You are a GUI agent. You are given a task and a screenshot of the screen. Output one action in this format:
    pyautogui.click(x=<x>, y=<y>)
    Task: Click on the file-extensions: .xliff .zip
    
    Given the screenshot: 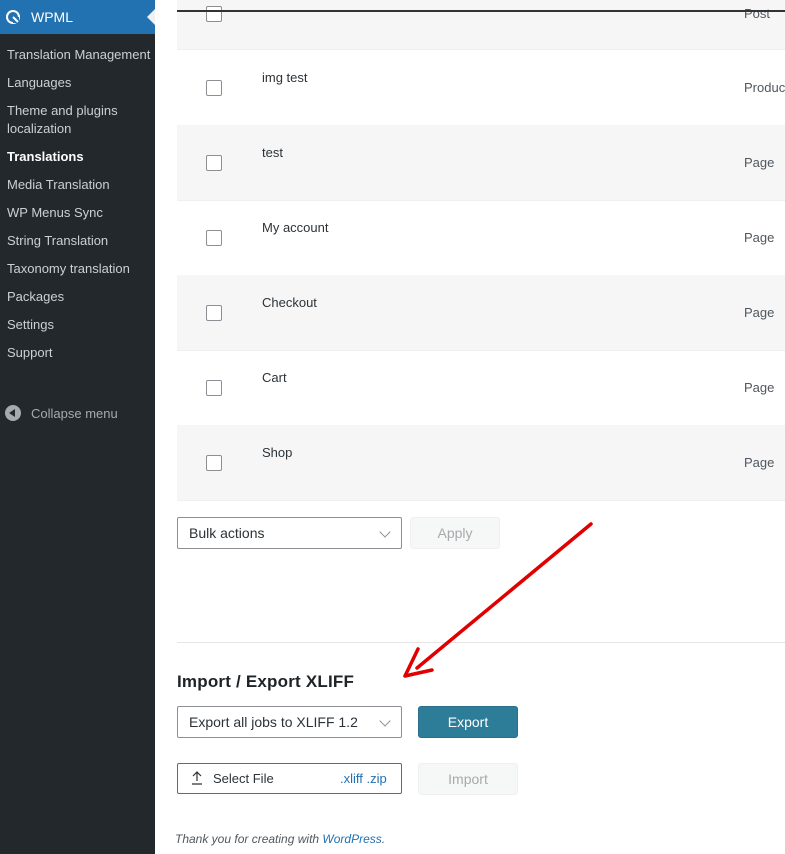 What is the action you would take?
    pyautogui.click(x=363, y=778)
    